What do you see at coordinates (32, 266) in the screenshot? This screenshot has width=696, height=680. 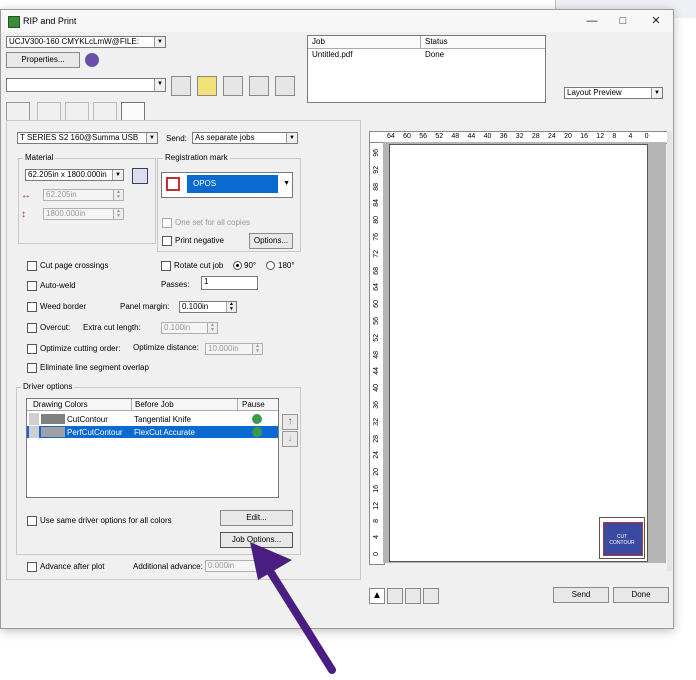 I see `cut-page-crossings-checkbox` at bounding box center [32, 266].